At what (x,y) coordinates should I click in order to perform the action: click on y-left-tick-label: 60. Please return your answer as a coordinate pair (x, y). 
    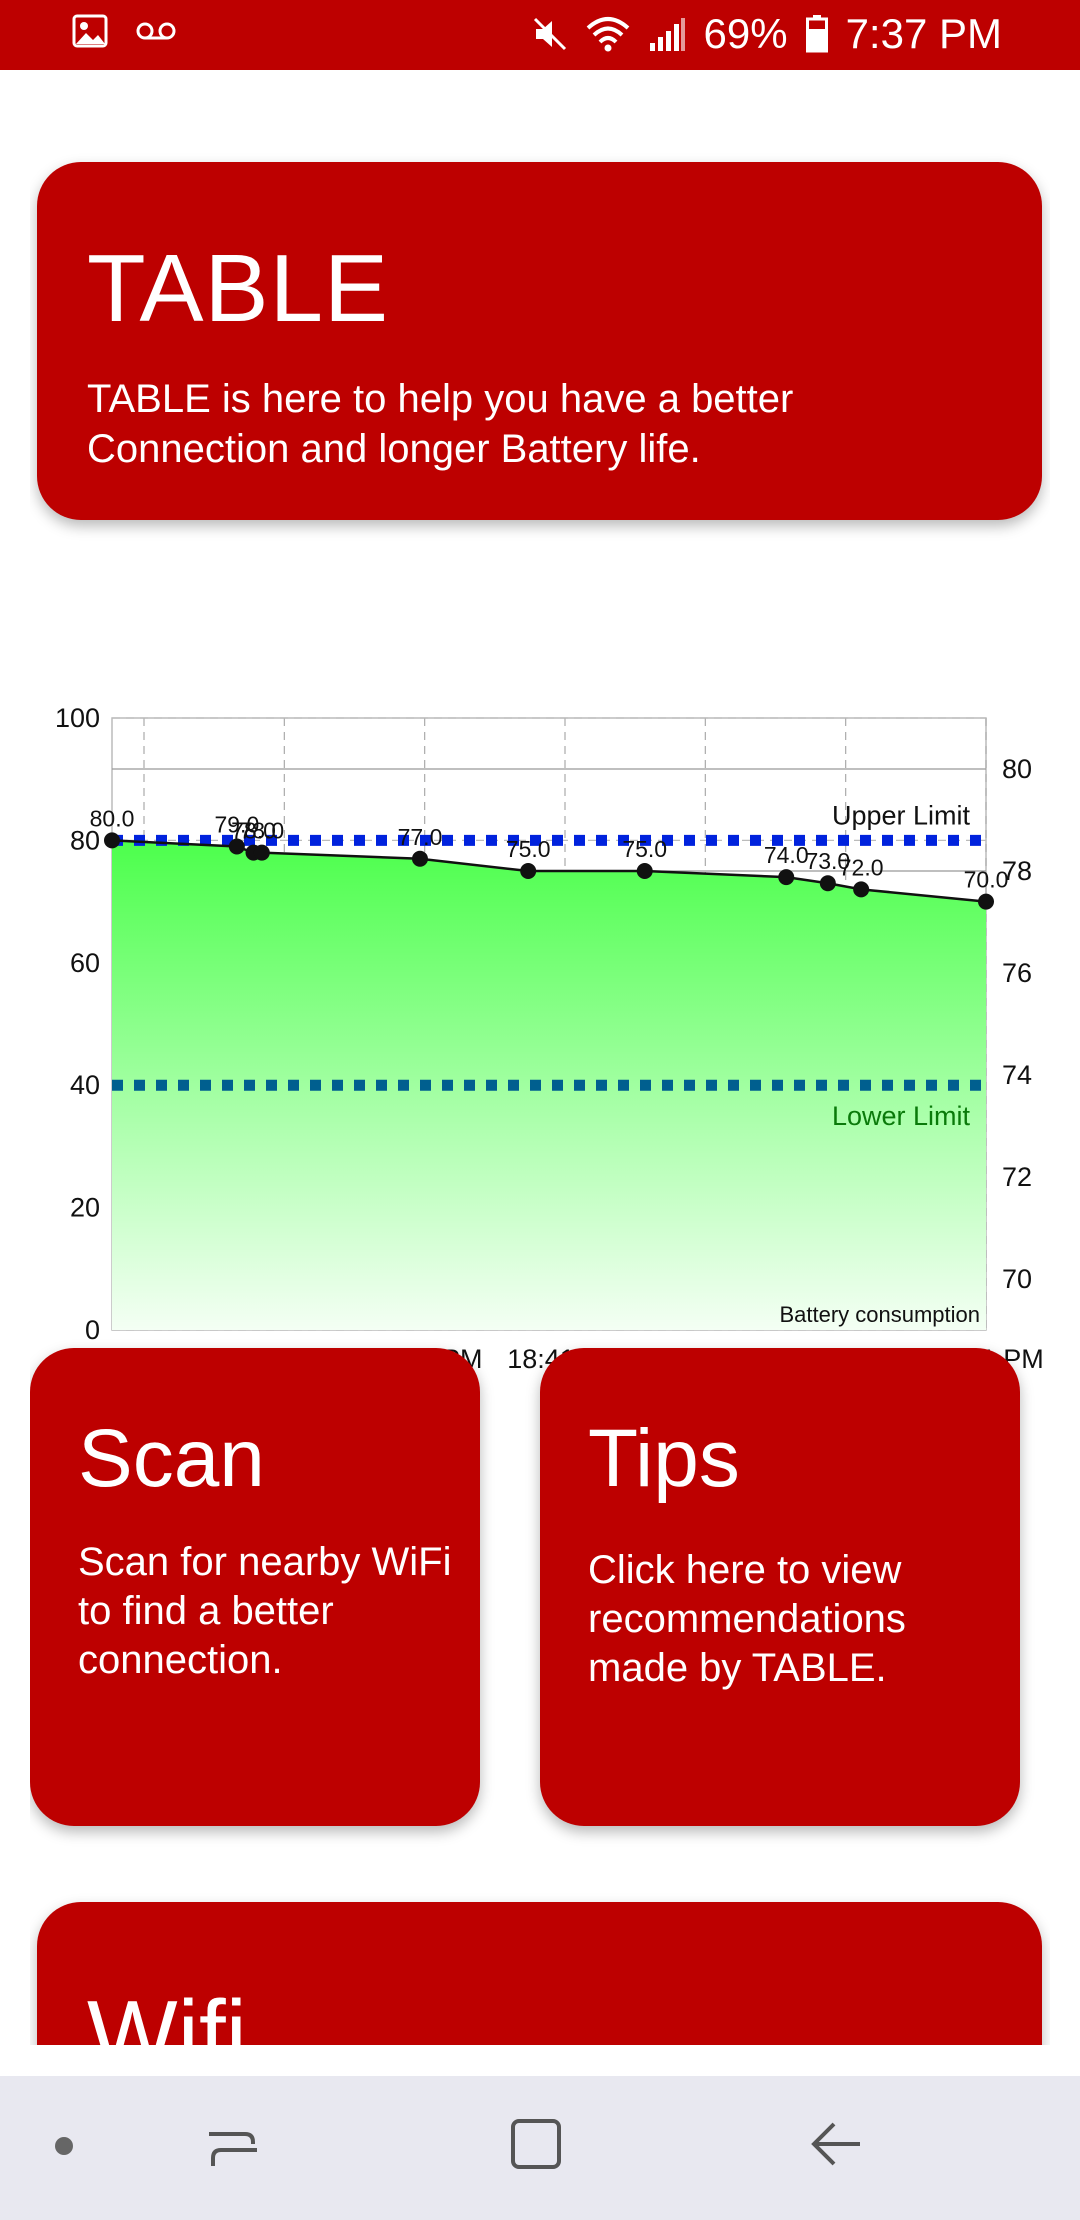
    Looking at the image, I should click on (85, 963).